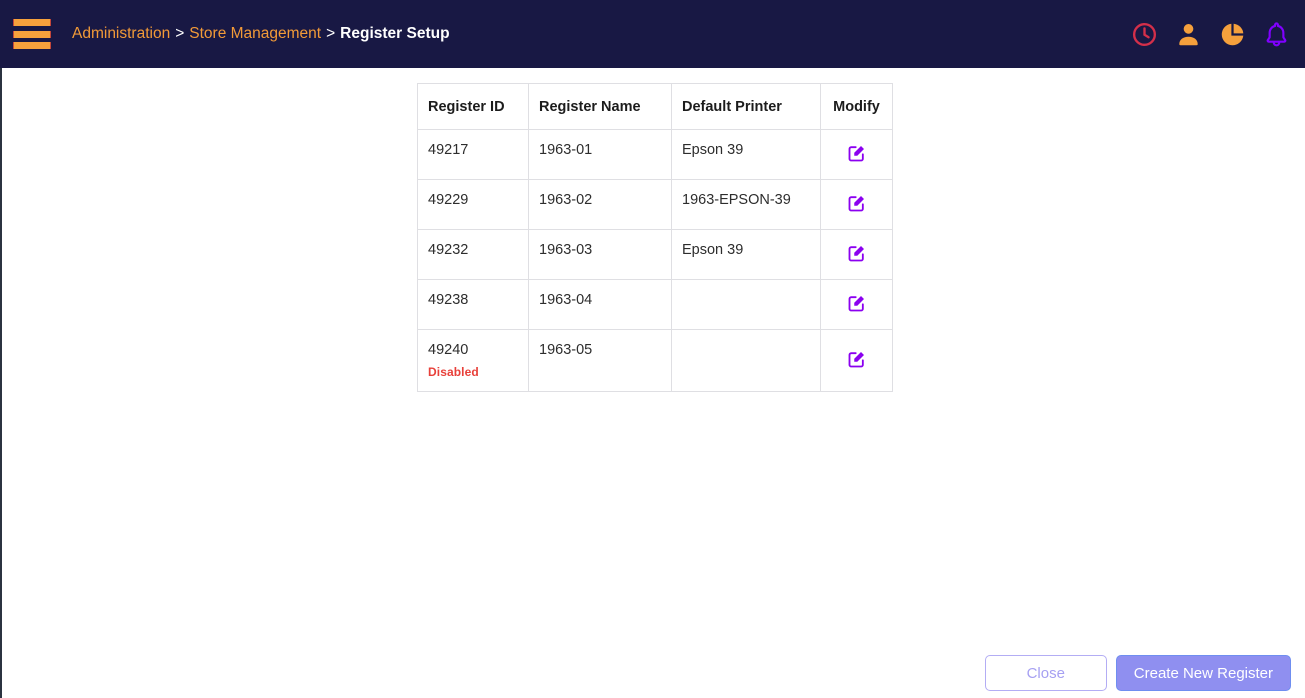  I want to click on breadcrumb-item-register-setup: Register Setup, so click(395, 33).